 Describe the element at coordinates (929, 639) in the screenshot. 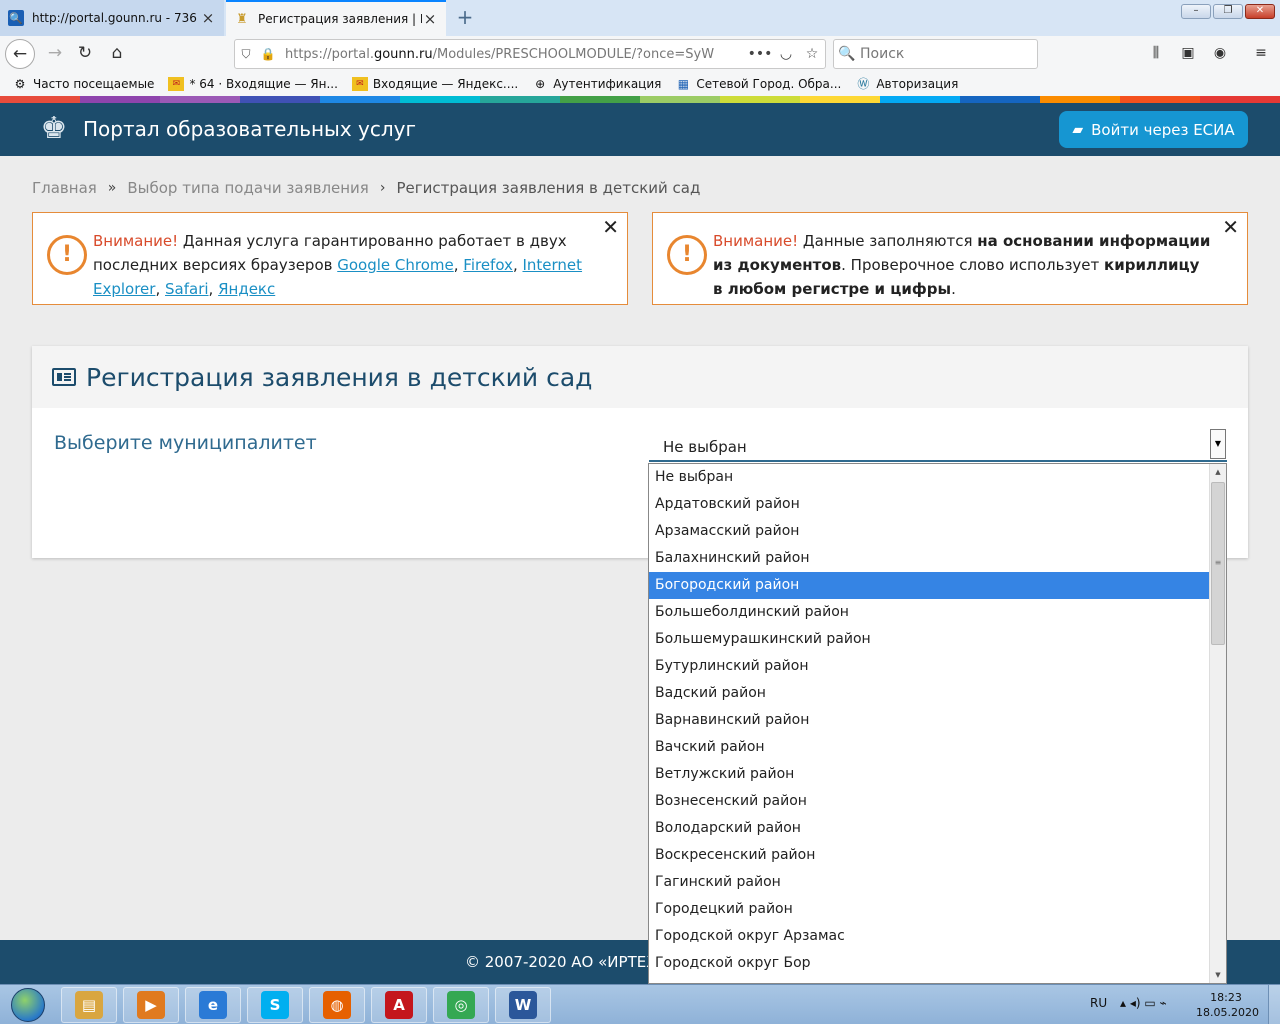

I see `dropdown-option: Большемурашкинский район` at that location.